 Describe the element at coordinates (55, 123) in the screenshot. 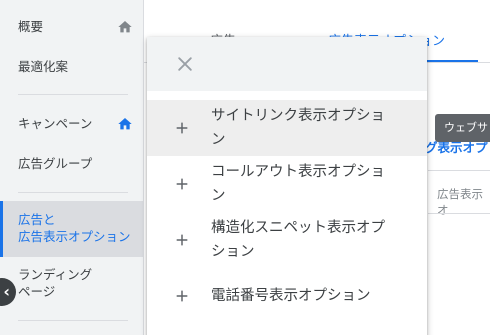

I see `sidebar-item-label: キャンペーン` at that location.